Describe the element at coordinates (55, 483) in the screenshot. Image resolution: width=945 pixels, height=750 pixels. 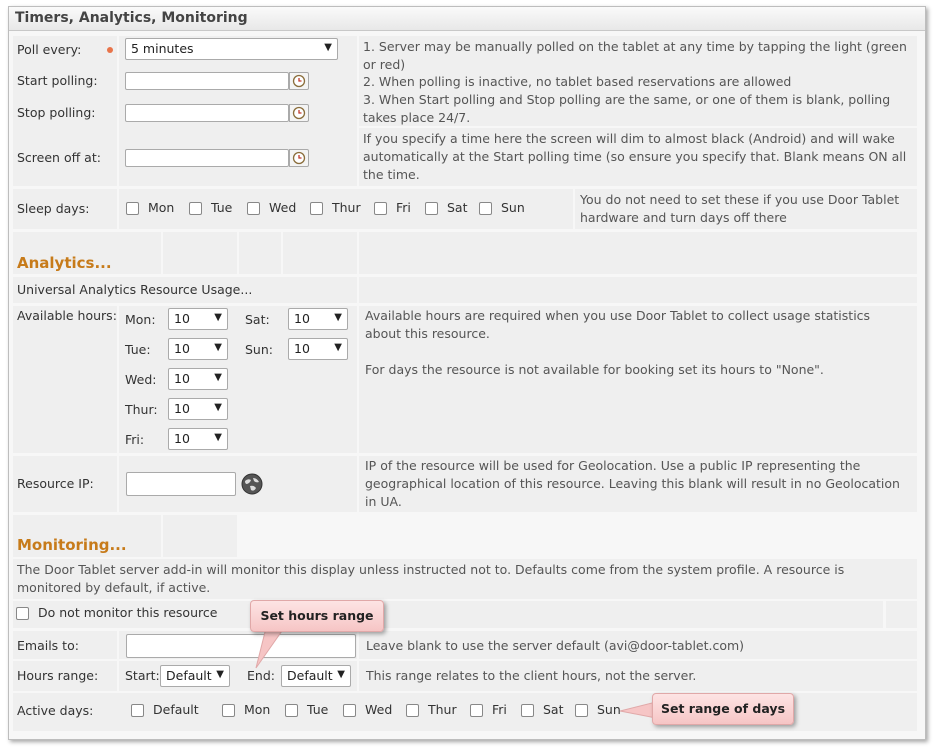
I see `resource-ip-label: Resource IP:` at that location.